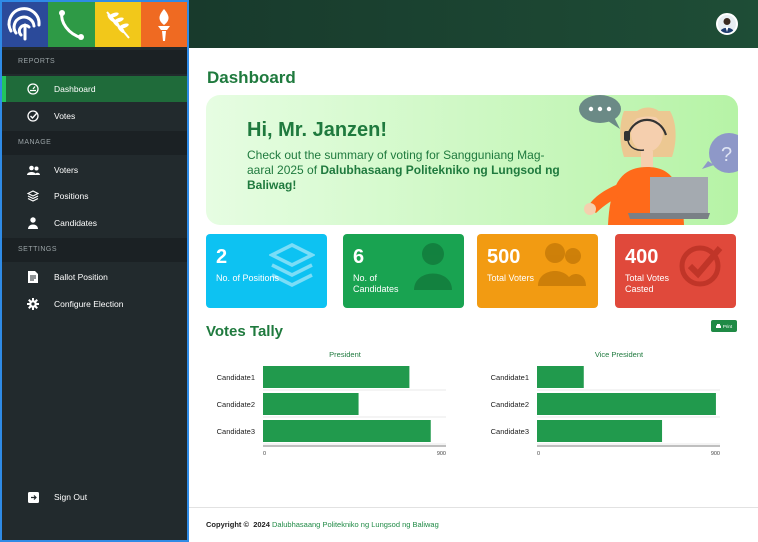  I want to click on copyright-year: 2024, so click(261, 524).